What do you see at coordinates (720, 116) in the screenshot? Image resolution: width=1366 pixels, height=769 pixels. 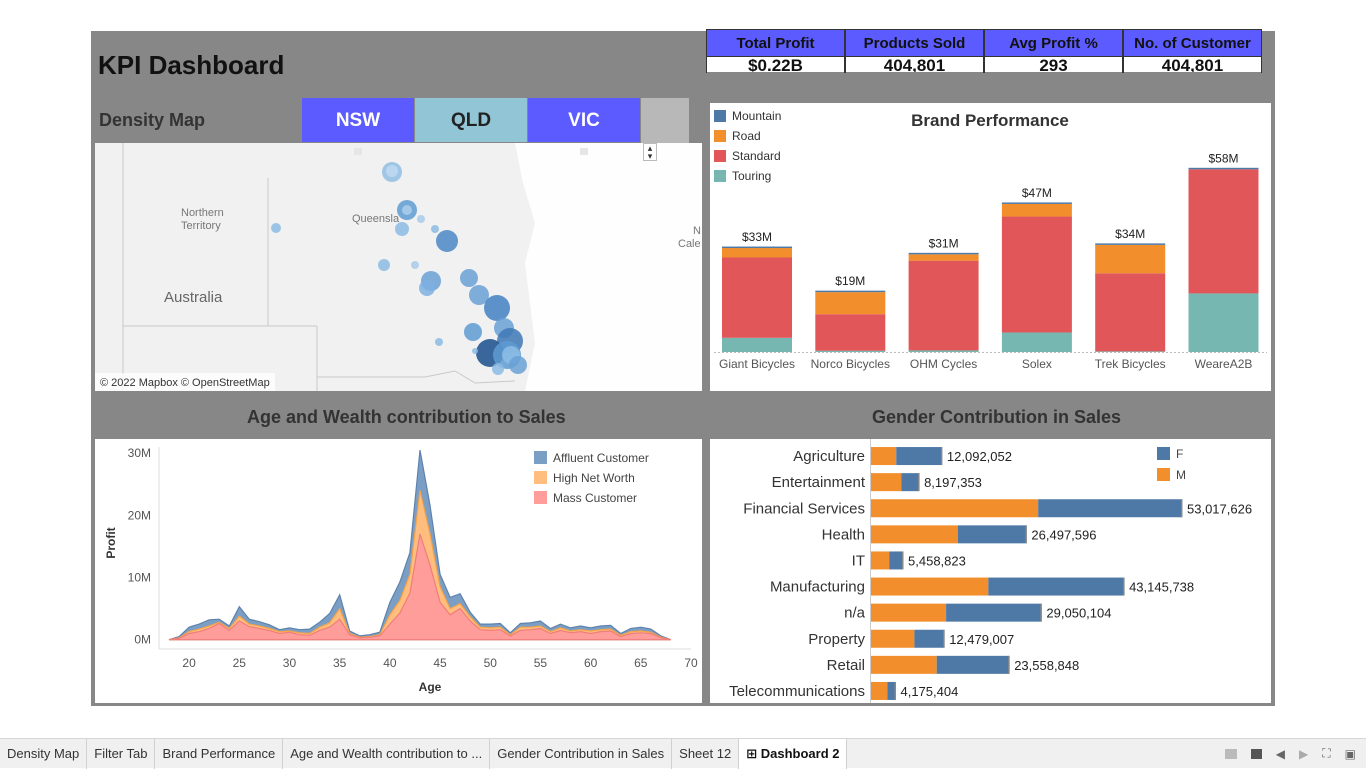 I see `legend-swatch` at bounding box center [720, 116].